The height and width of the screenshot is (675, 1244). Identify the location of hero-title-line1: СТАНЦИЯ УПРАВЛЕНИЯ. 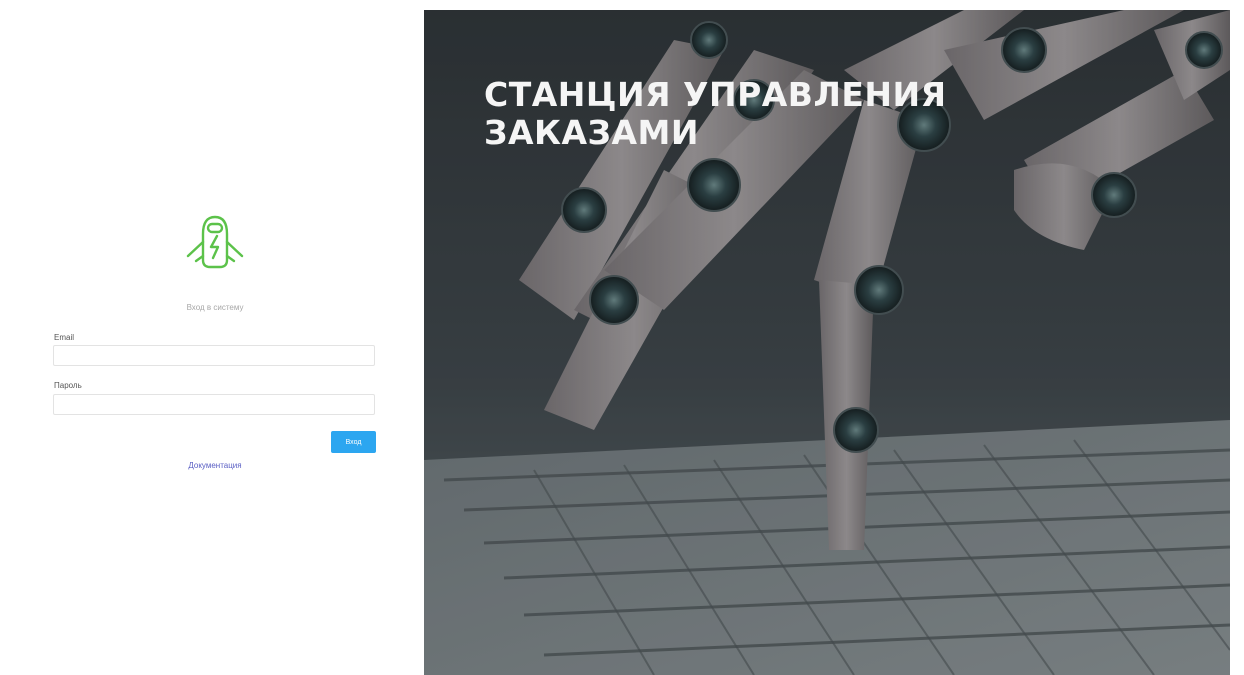
(715, 94).